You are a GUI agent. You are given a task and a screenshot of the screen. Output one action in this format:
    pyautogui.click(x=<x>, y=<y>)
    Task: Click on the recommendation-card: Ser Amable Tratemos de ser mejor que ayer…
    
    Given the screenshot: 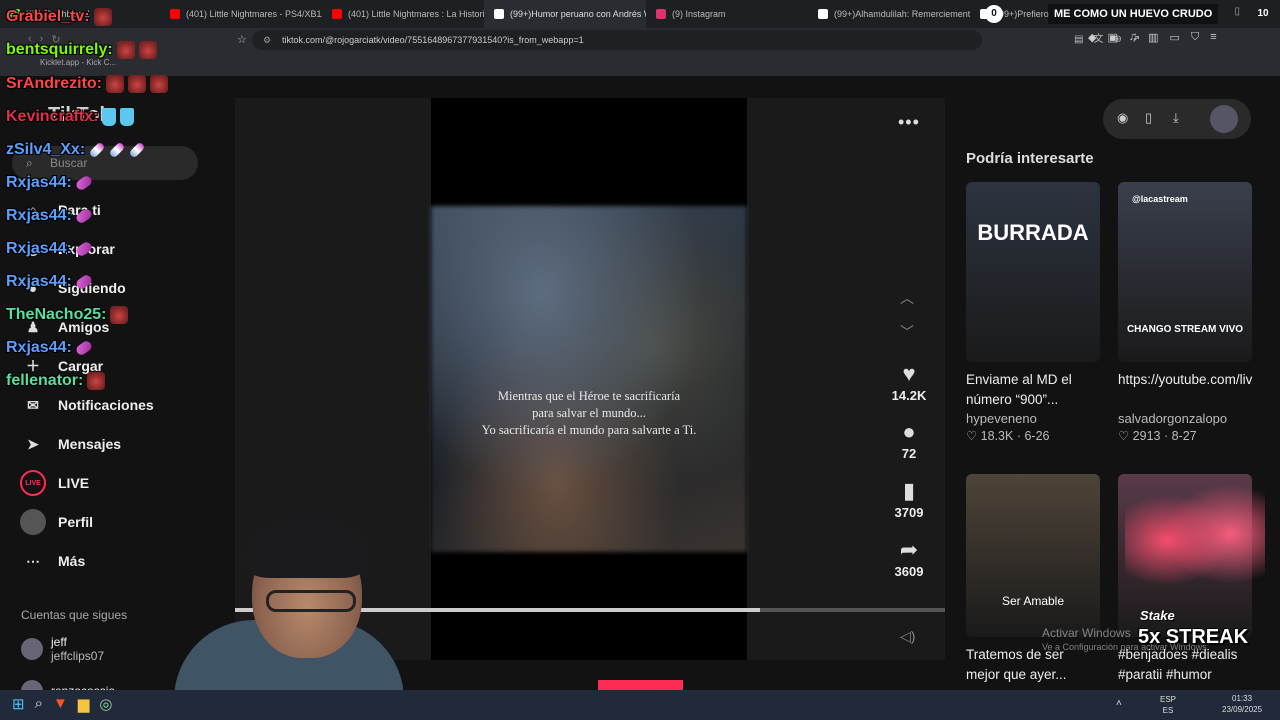 What is the action you would take?
    pyautogui.click(x=1033, y=579)
    